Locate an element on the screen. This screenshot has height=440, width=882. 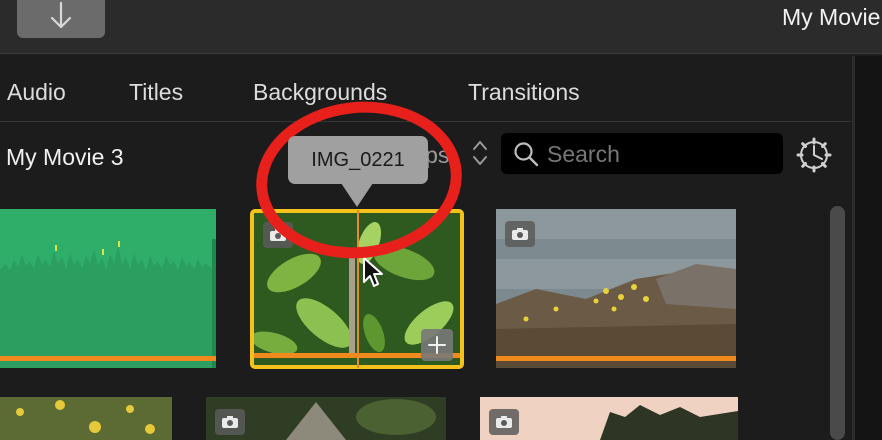
plus-icon is located at coordinates (437, 345).